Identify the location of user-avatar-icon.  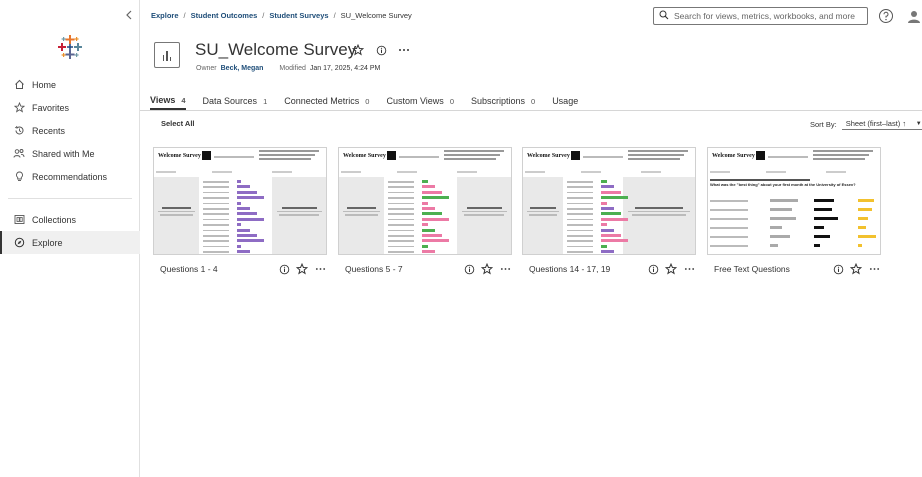
(914, 16).